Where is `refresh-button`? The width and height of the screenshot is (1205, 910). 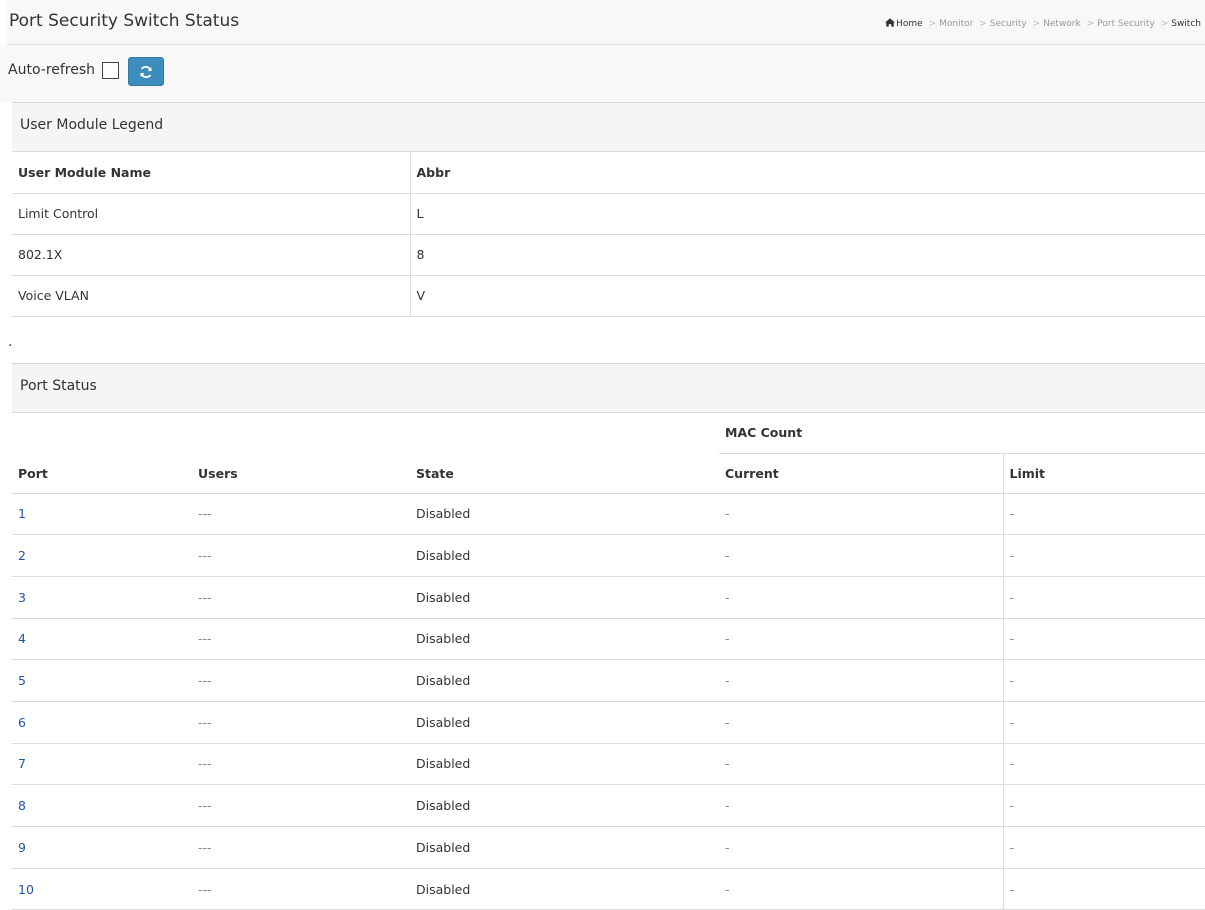
refresh-button is located at coordinates (146, 71).